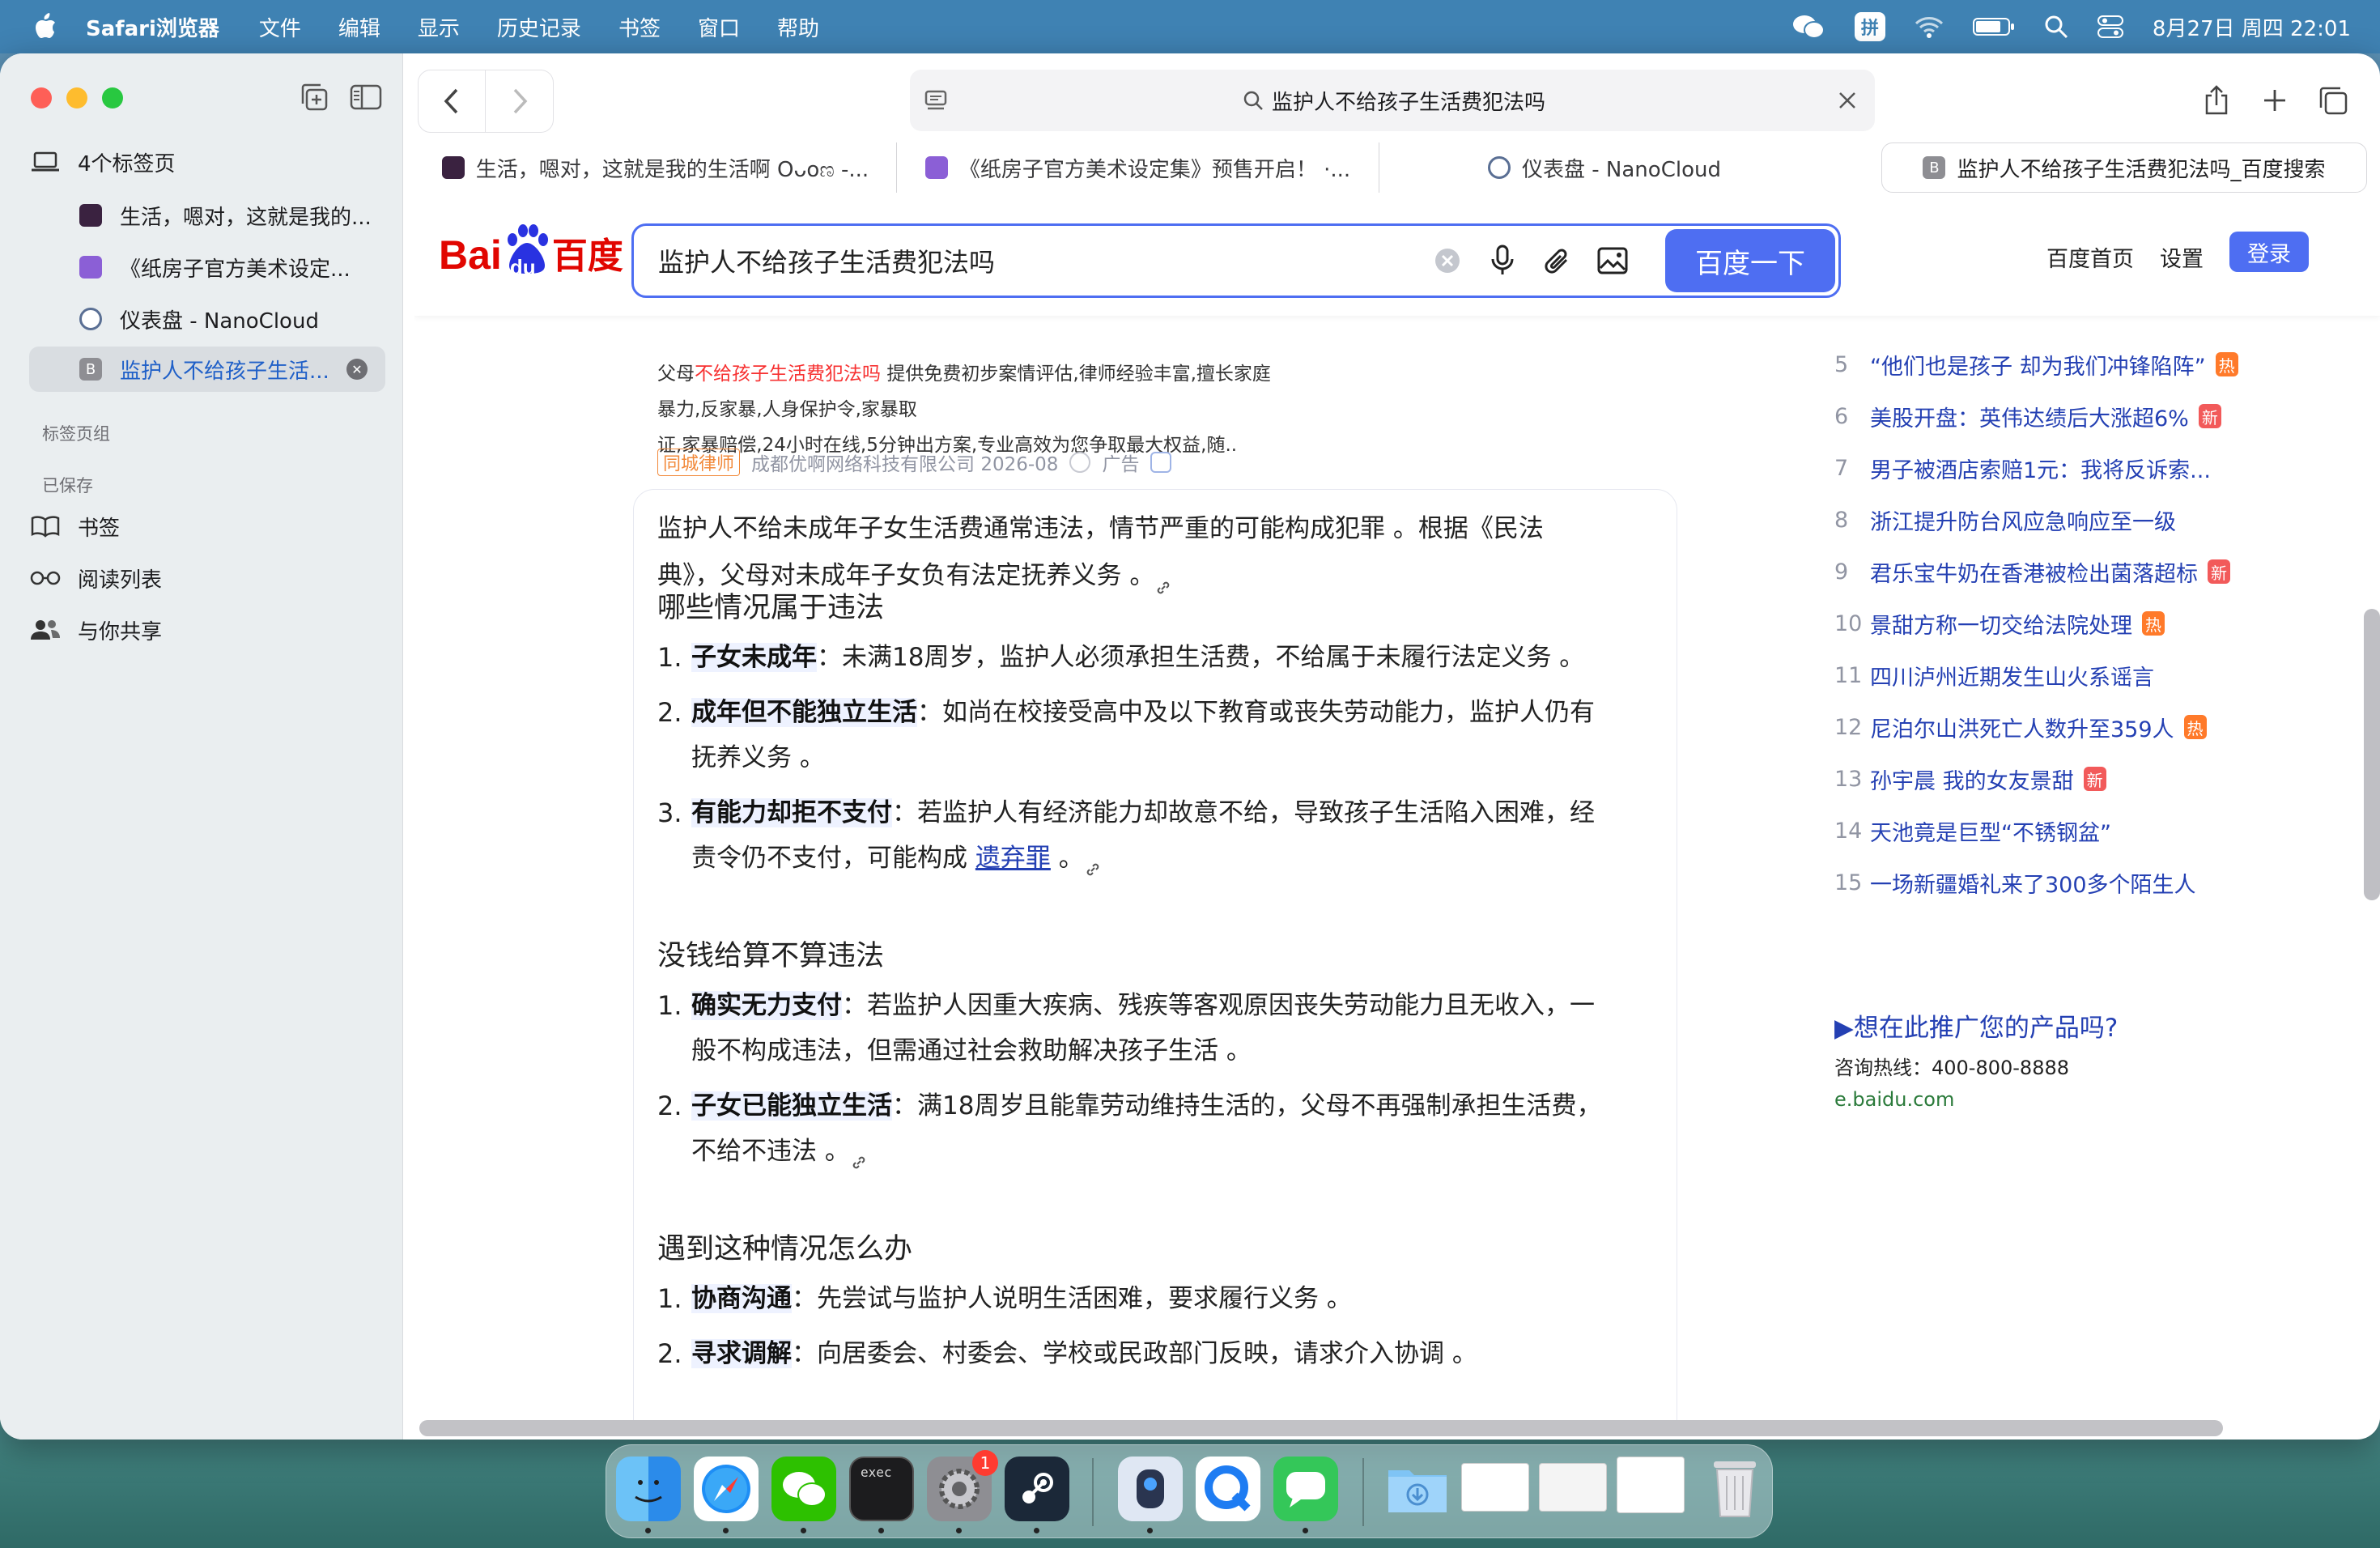 The image size is (2380, 1548). What do you see at coordinates (1993, 27) in the screenshot?
I see `battery-icon` at bounding box center [1993, 27].